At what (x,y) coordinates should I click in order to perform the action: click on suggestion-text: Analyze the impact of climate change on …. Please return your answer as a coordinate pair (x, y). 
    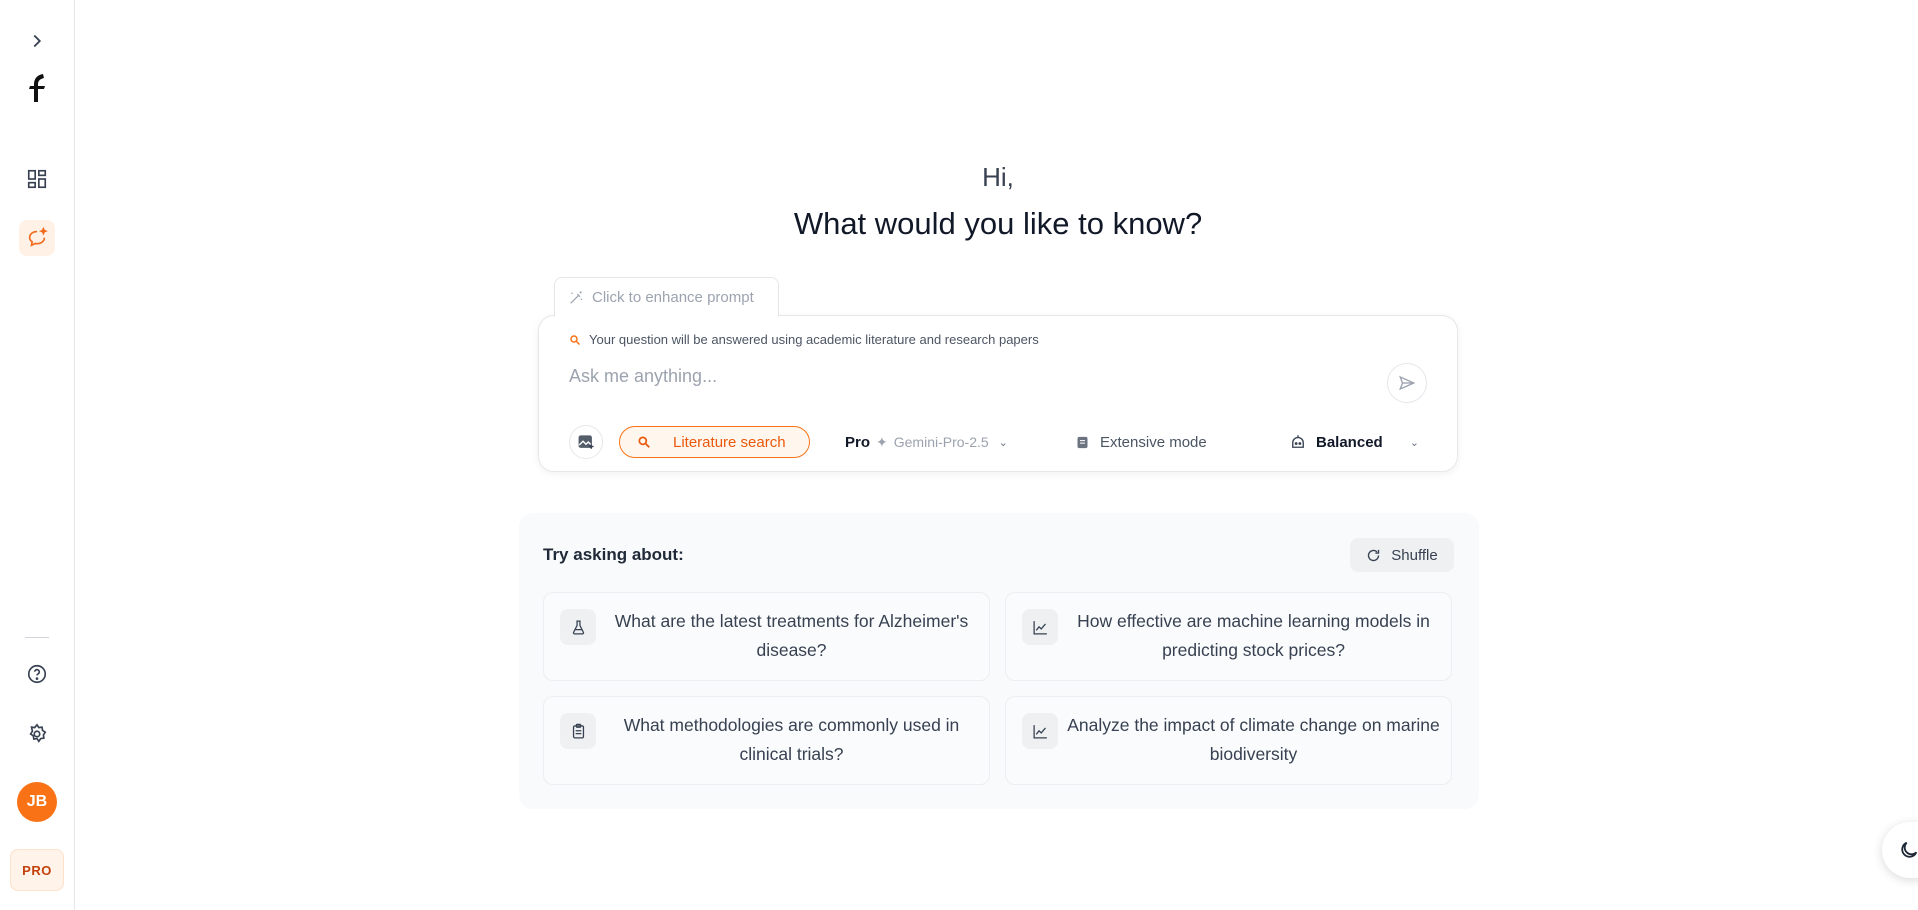
    Looking at the image, I should click on (1253, 739).